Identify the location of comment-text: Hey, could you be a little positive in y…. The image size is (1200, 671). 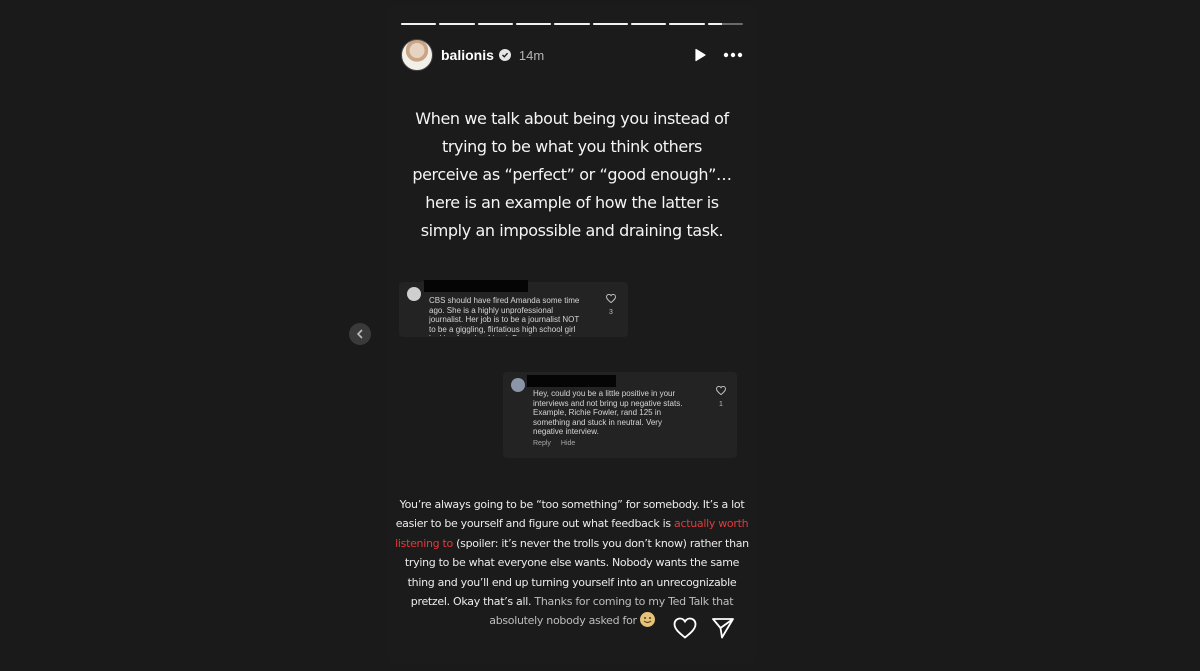
(620, 413).